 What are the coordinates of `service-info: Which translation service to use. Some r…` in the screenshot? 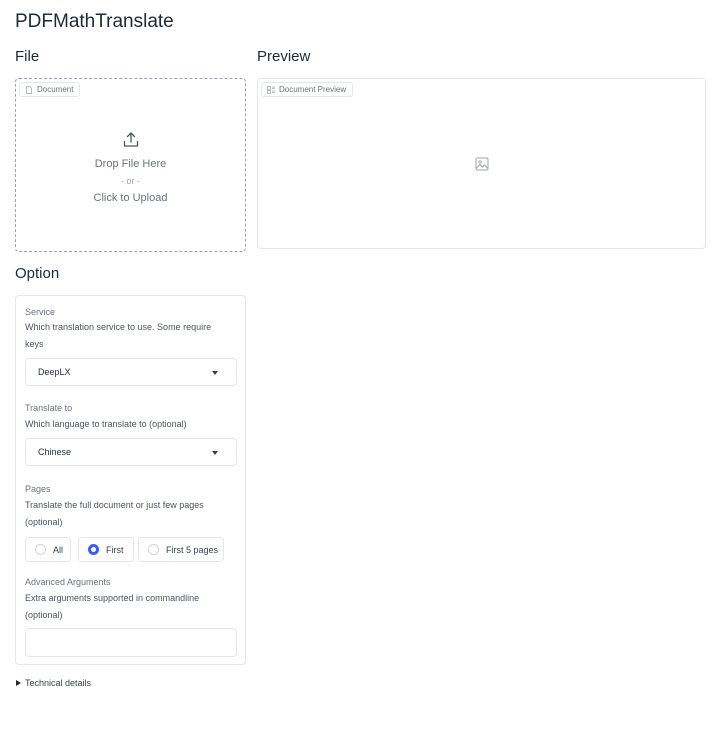 It's located at (118, 335).